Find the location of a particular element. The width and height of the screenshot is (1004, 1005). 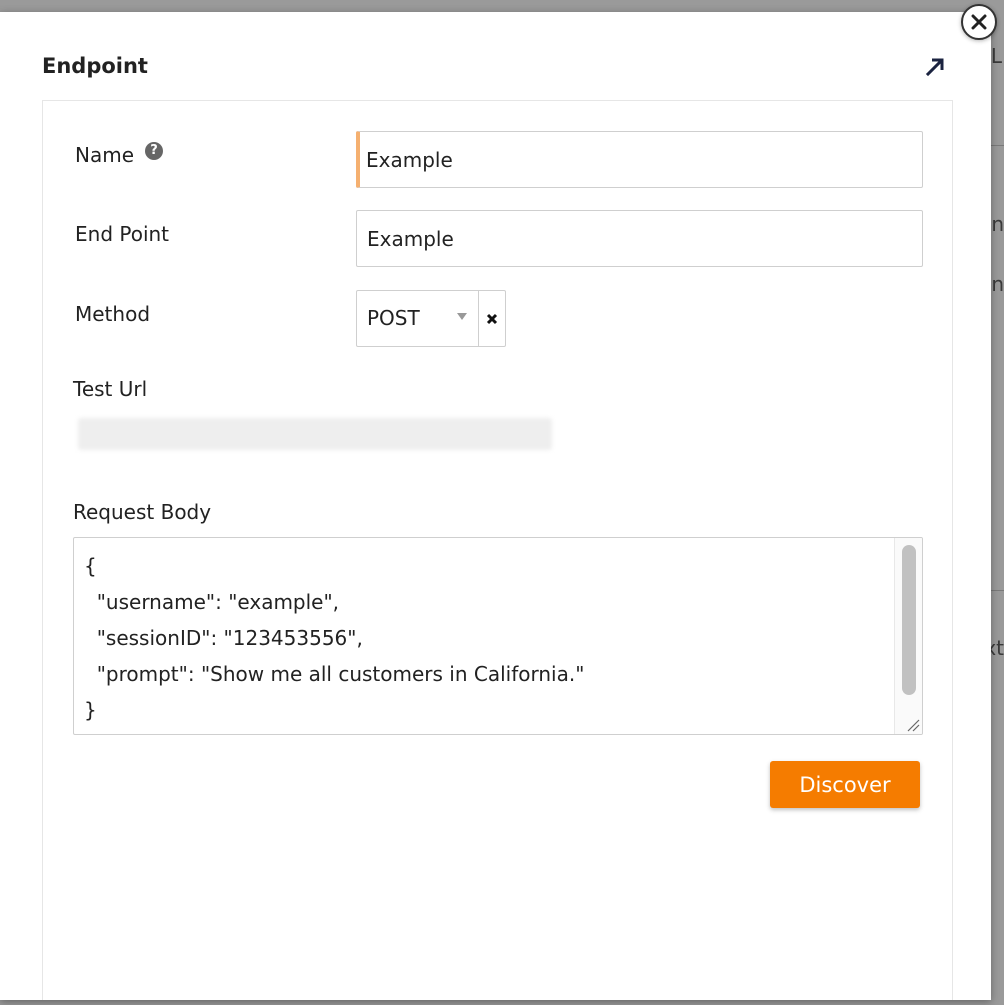

background-text-fragment: L is located at coordinates (996, 56).